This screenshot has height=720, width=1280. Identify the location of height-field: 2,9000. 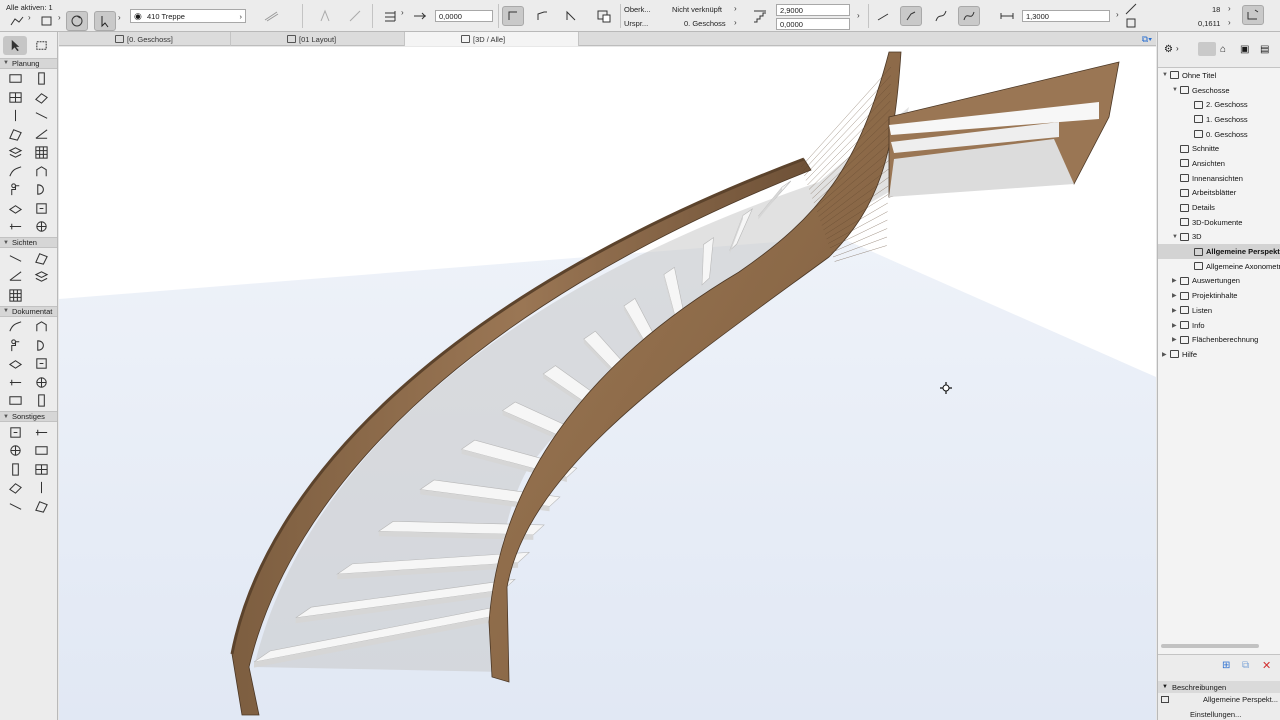
(813, 10).